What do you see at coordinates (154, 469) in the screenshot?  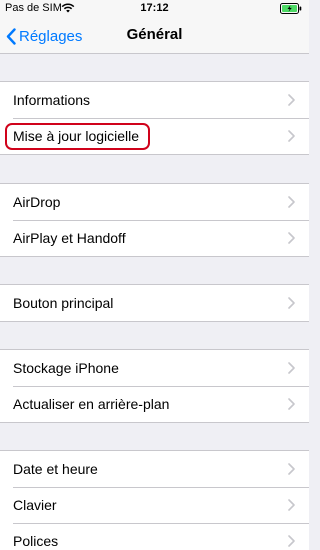 I see `settings-item-date-time: Date et heure` at bounding box center [154, 469].